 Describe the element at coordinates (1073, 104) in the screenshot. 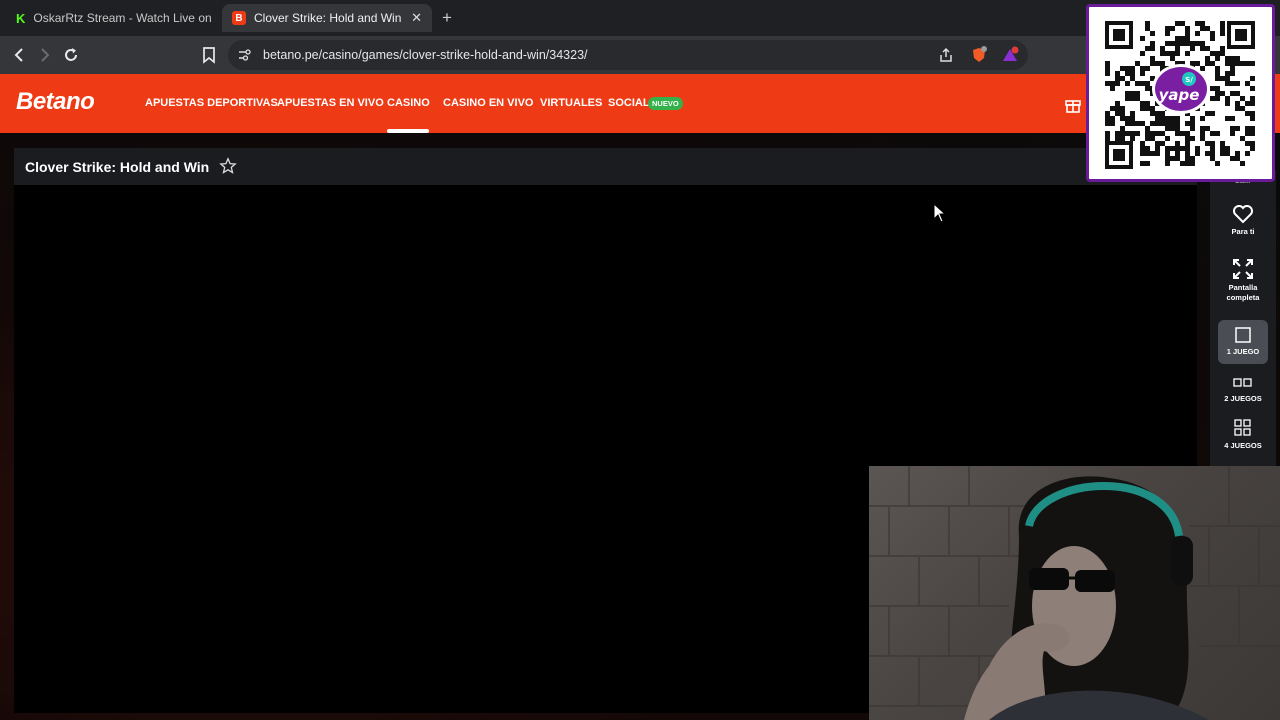

I see `gift-icon` at that location.